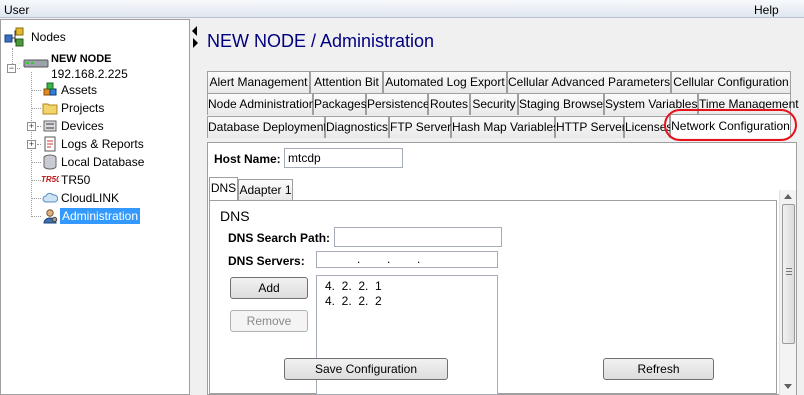 The image size is (804, 395). Describe the element at coordinates (50, 198) in the screenshot. I see `cloud-icon` at that location.